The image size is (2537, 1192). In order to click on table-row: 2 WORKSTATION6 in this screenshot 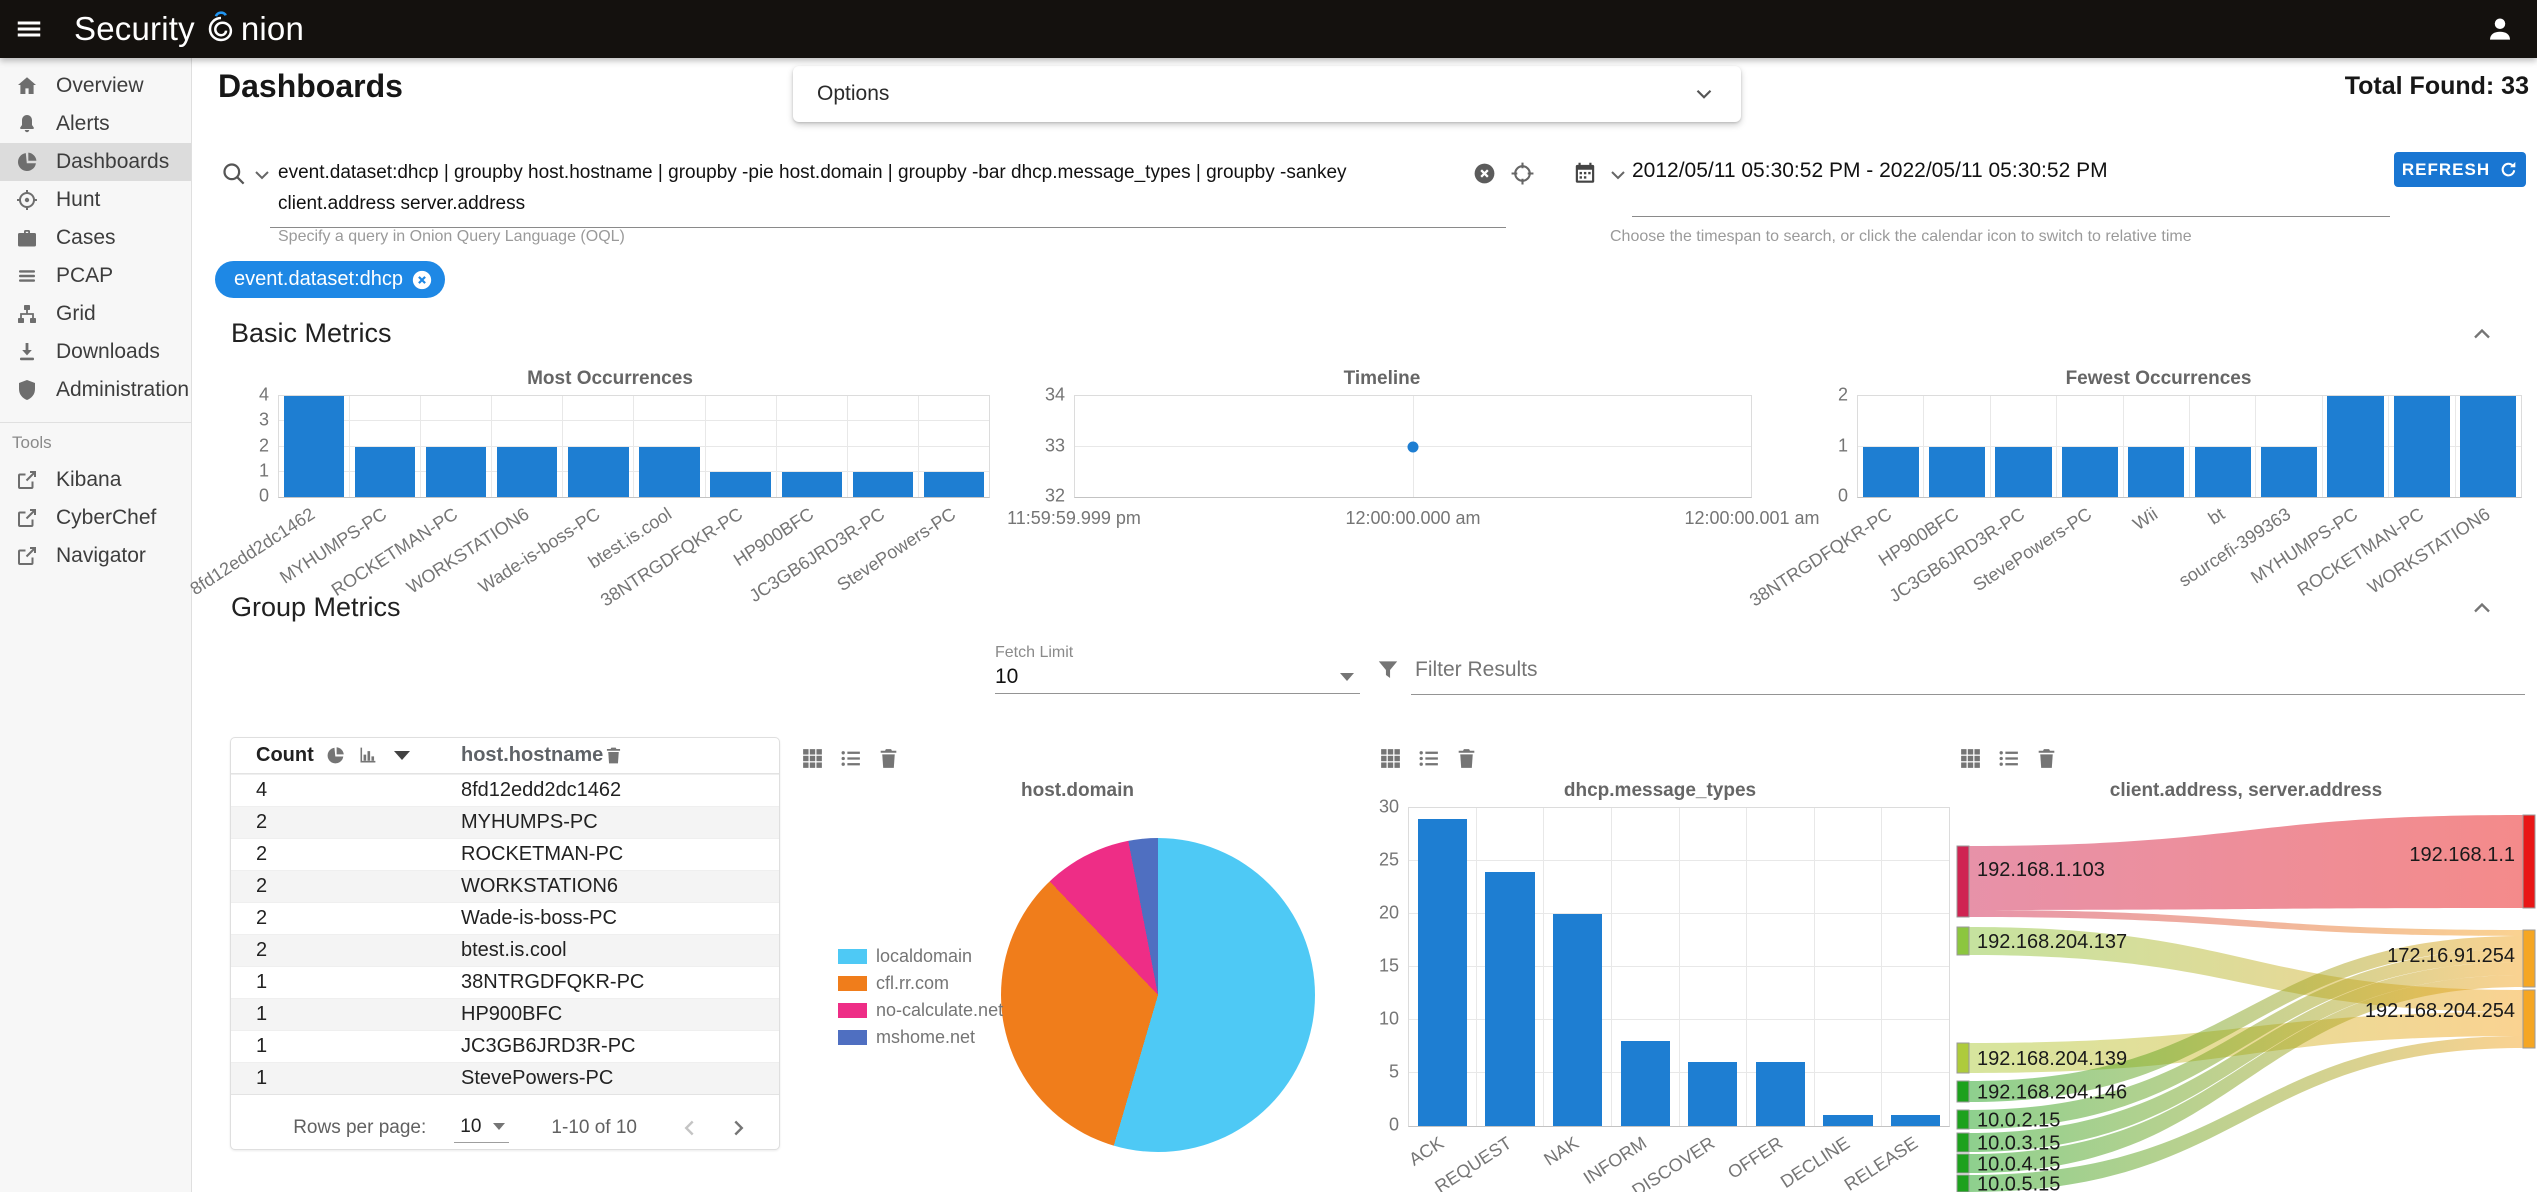, I will do `click(505, 886)`.